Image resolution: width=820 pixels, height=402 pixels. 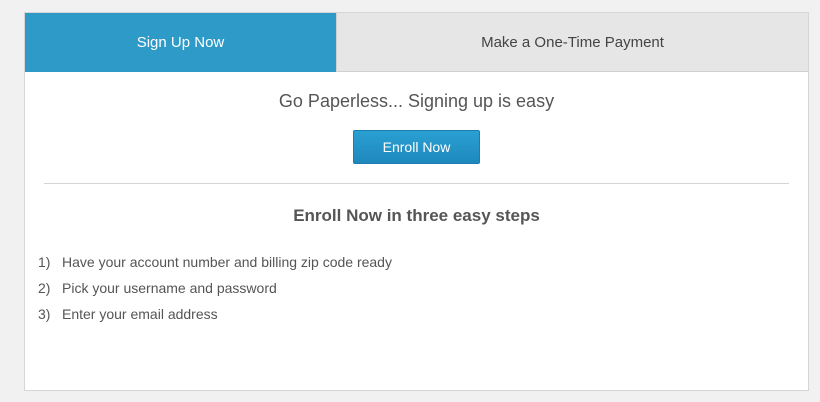 What do you see at coordinates (44, 262) in the screenshot?
I see `step-number: 1)` at bounding box center [44, 262].